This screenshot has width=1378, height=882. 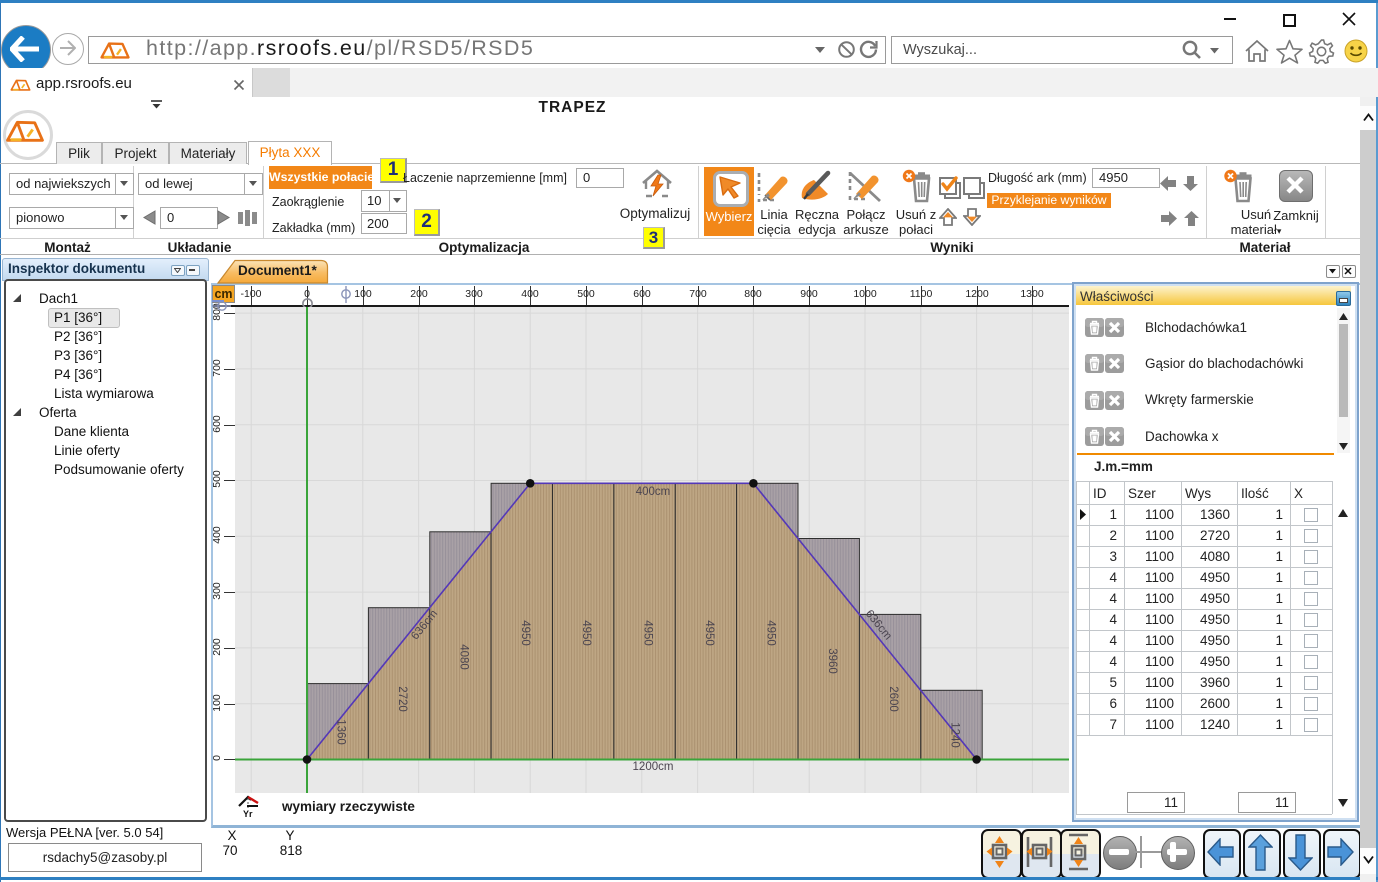 I want to click on svg-text: 1200cm, so click(x=653, y=767).